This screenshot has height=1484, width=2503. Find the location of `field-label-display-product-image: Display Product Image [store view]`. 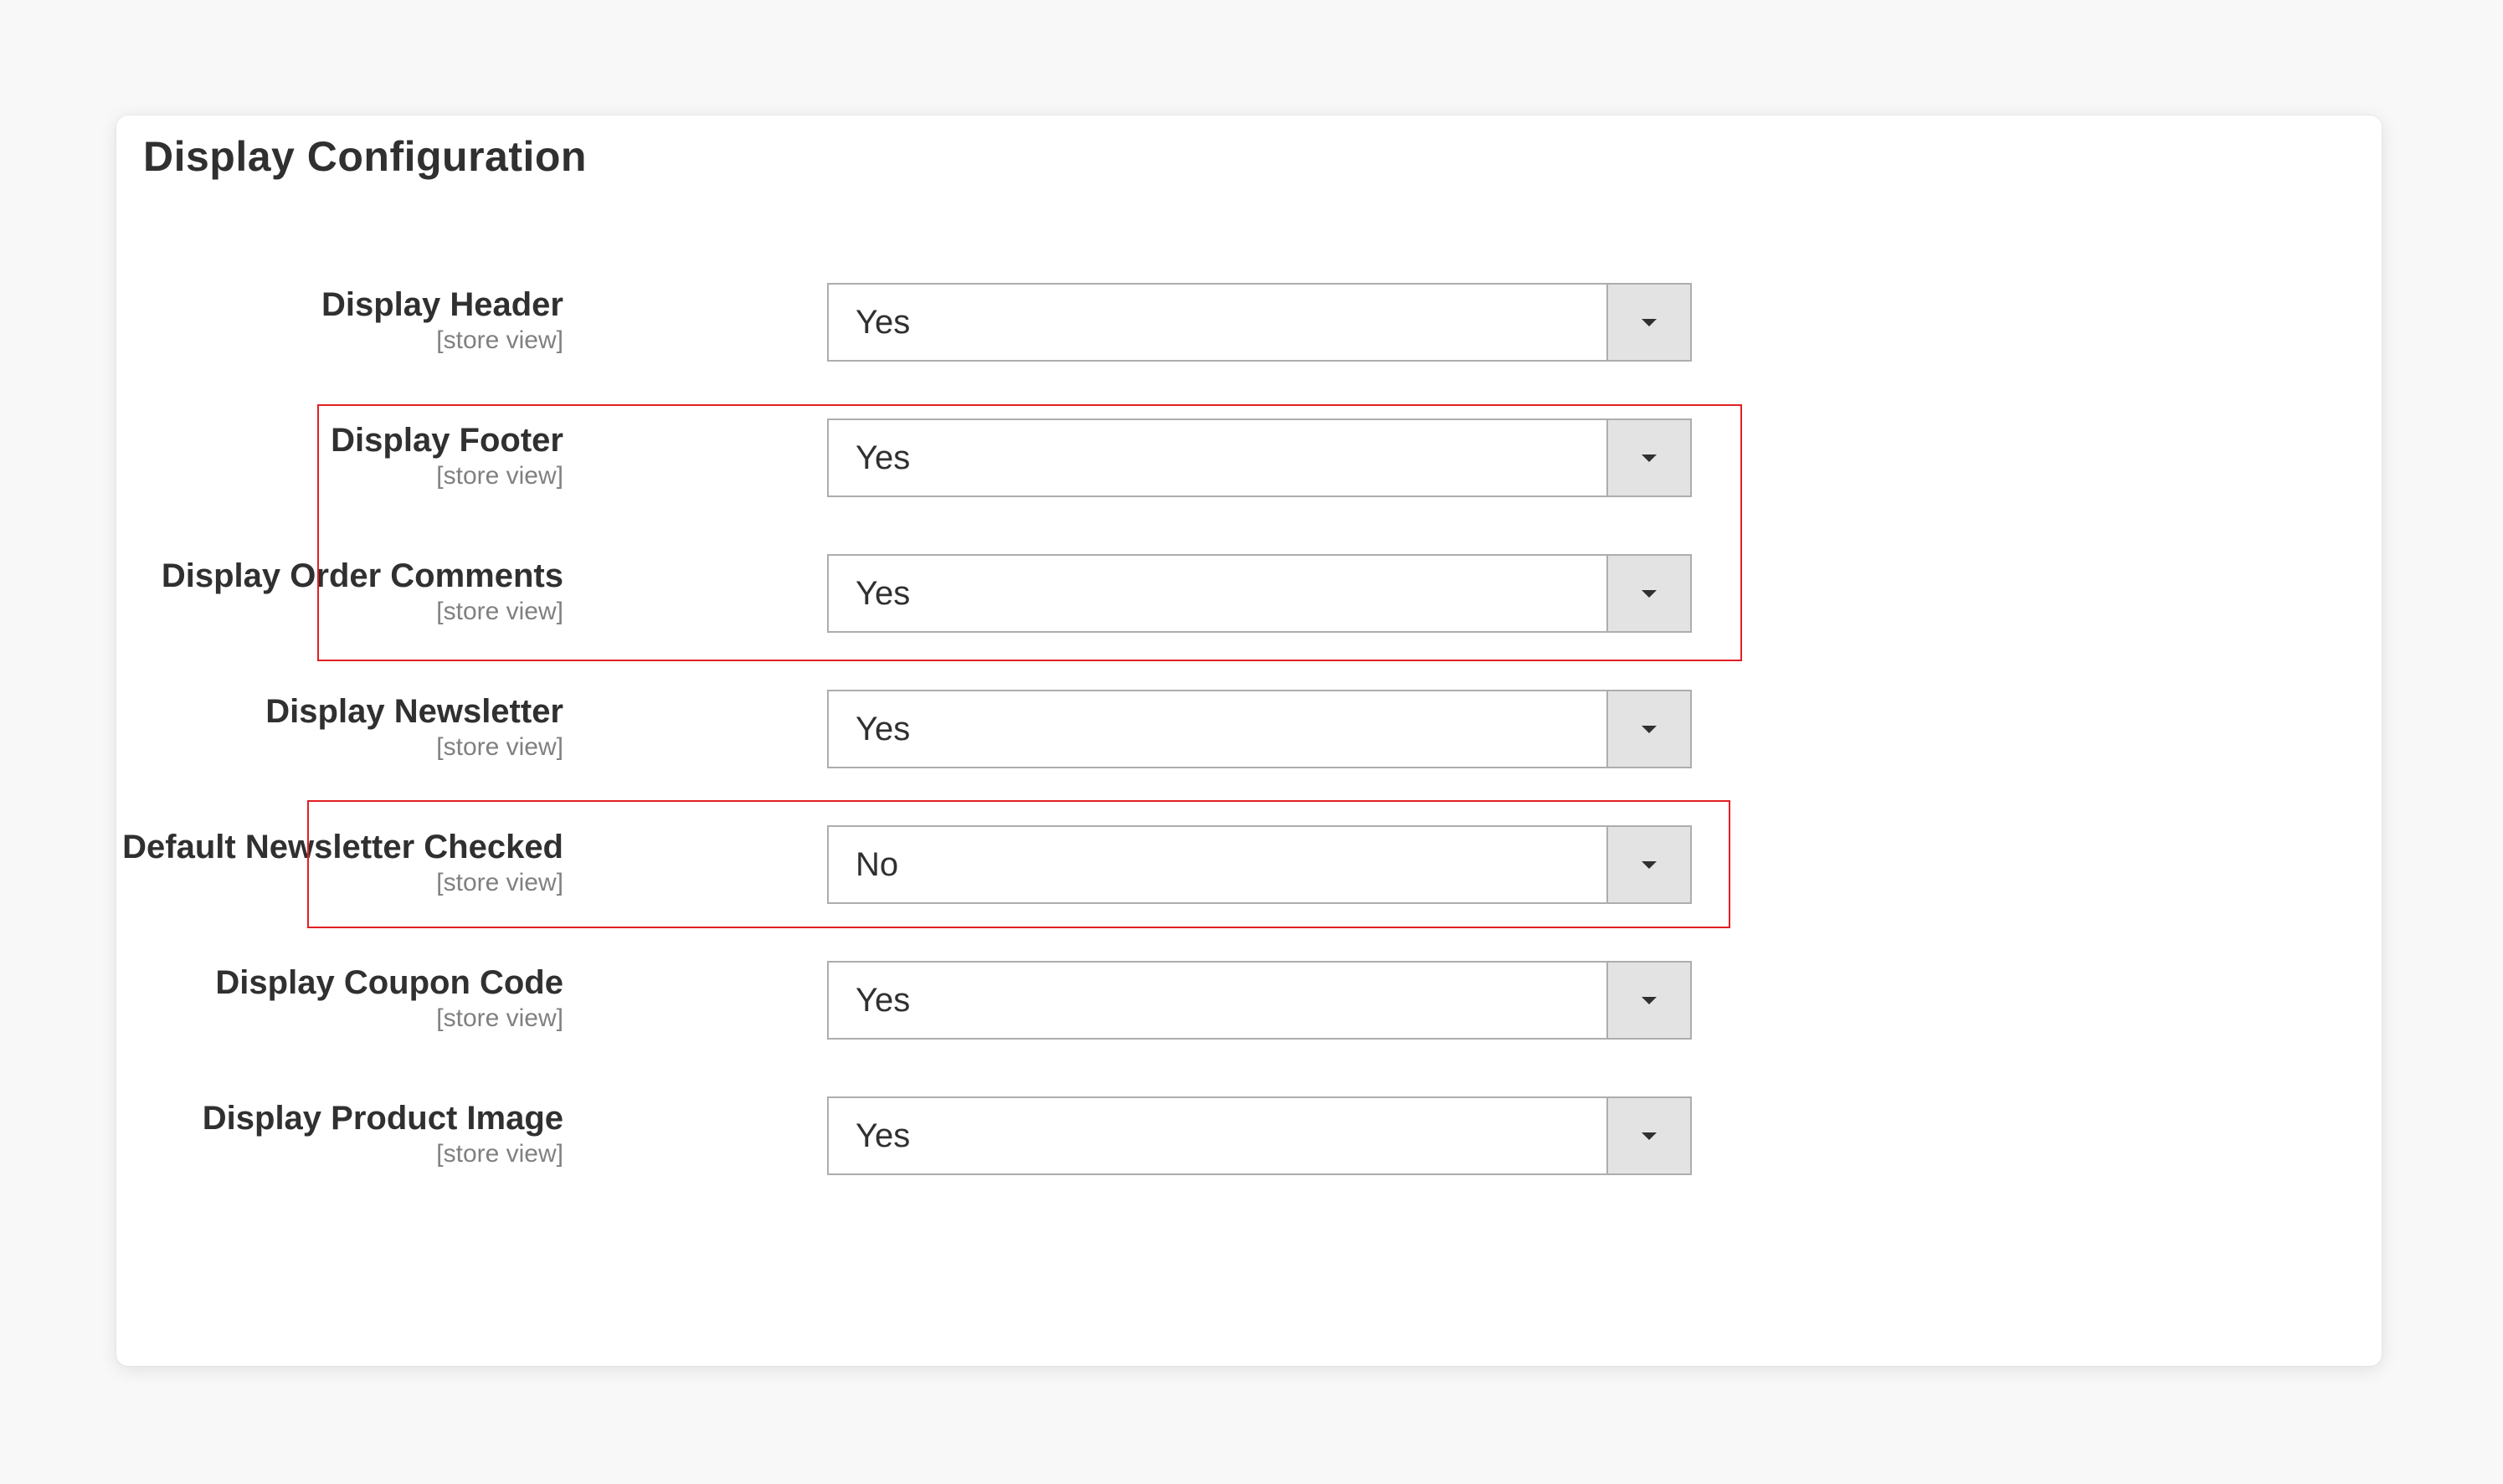

field-label-display-product-image: Display Product Image [store view] is located at coordinates (383, 1133).